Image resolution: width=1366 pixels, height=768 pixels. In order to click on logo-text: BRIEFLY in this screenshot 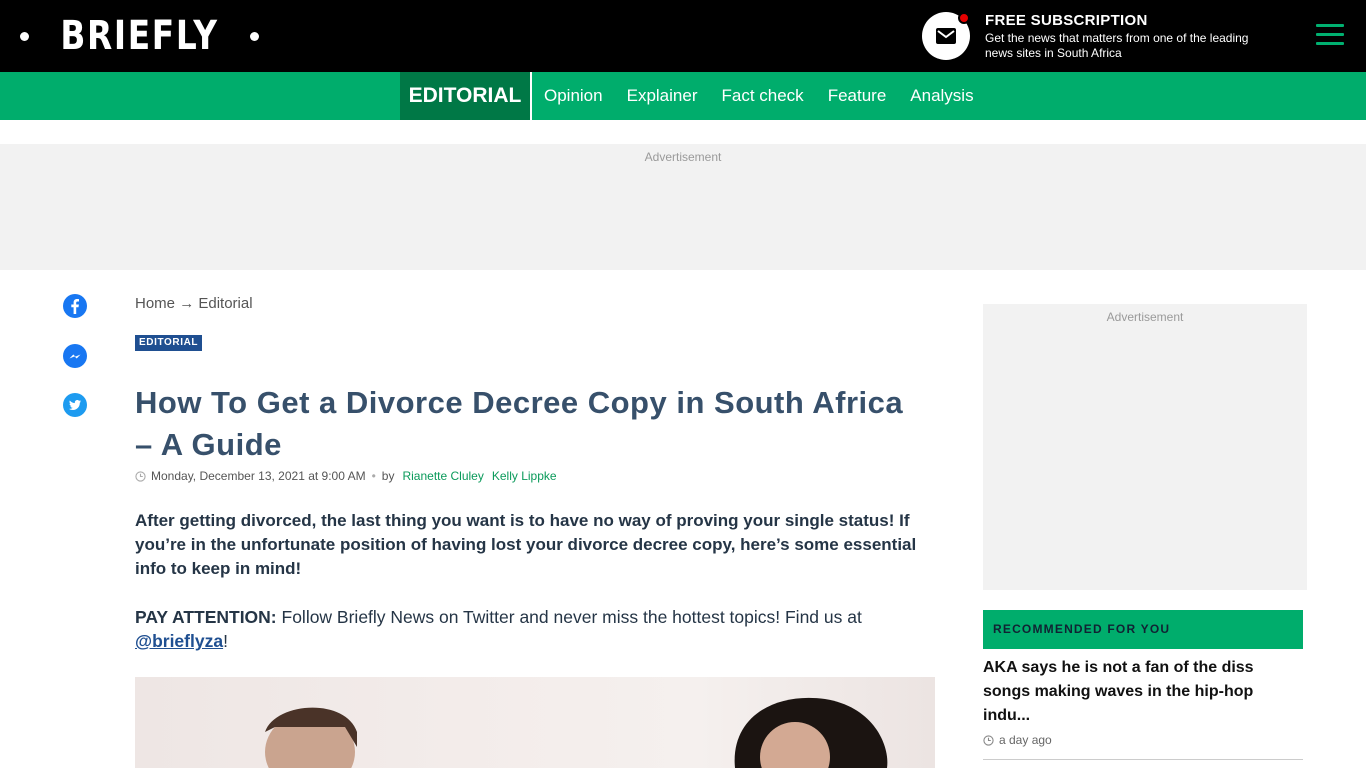, I will do `click(139, 36)`.